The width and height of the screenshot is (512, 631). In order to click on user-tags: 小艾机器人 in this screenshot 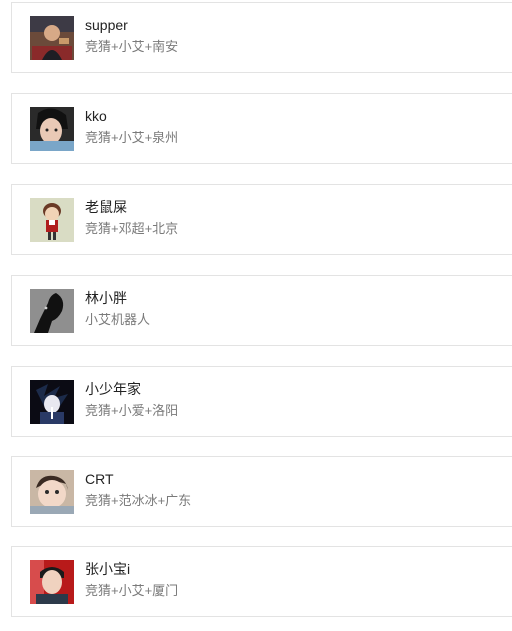, I will do `click(118, 319)`.